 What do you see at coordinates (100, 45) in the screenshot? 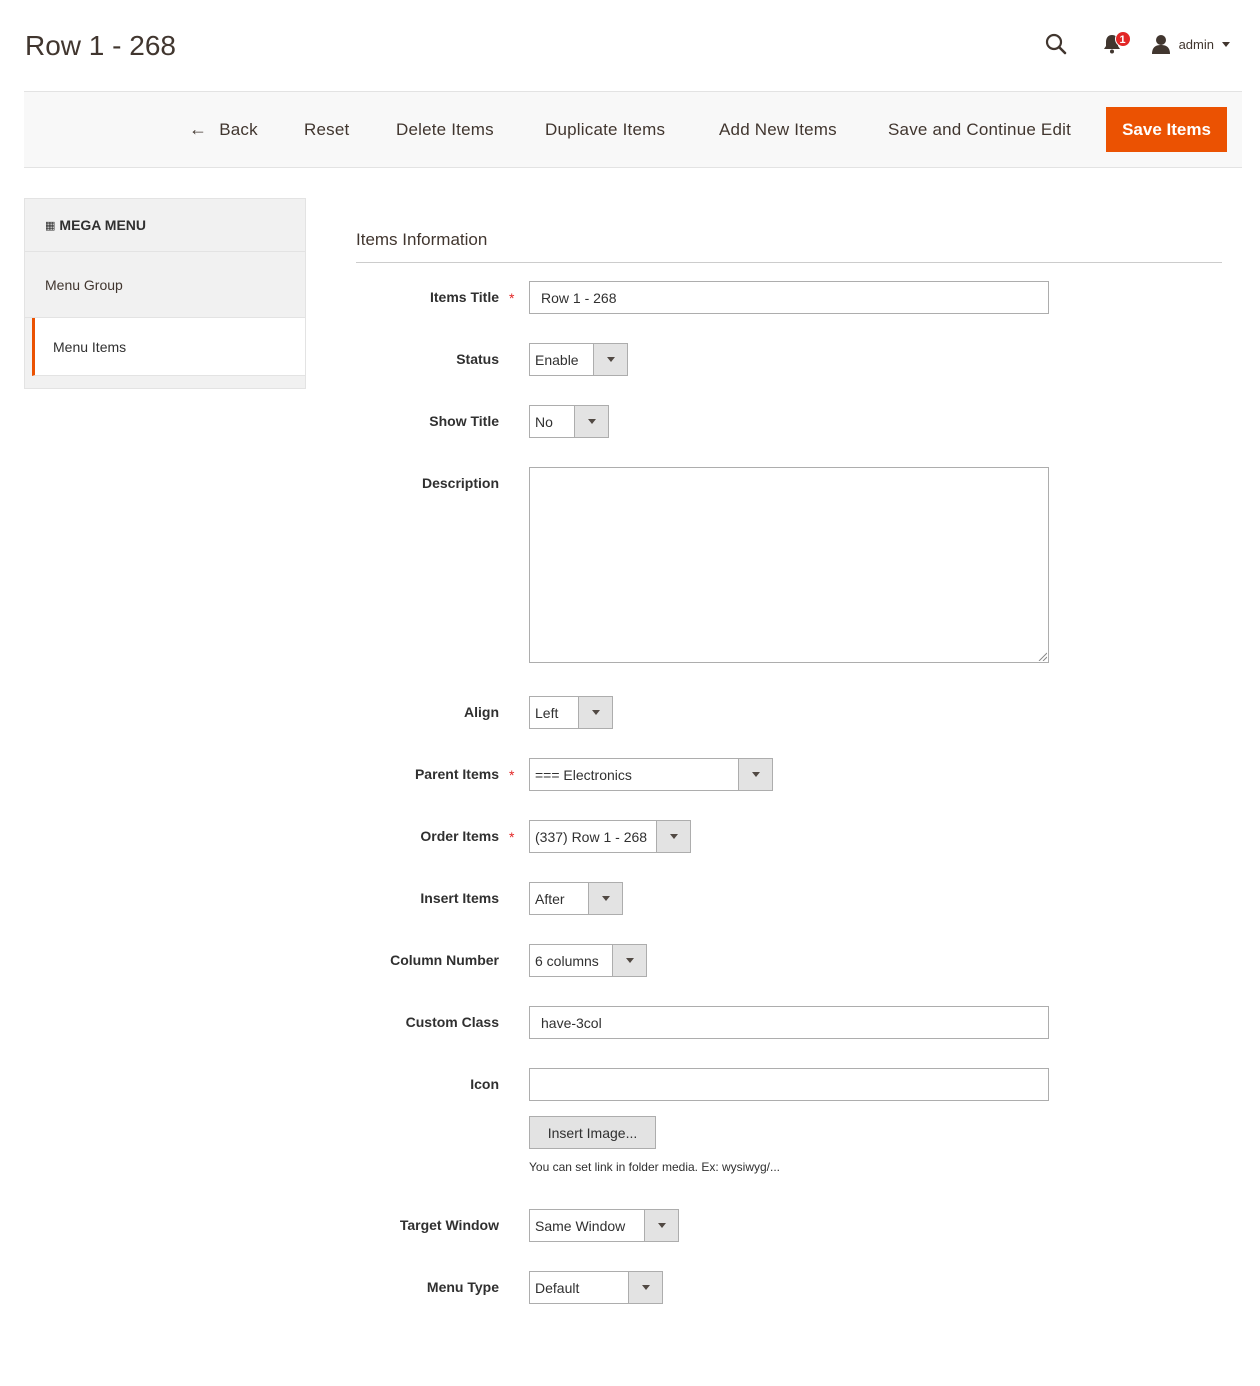
I see `page-title: Row 1 - 268` at bounding box center [100, 45].